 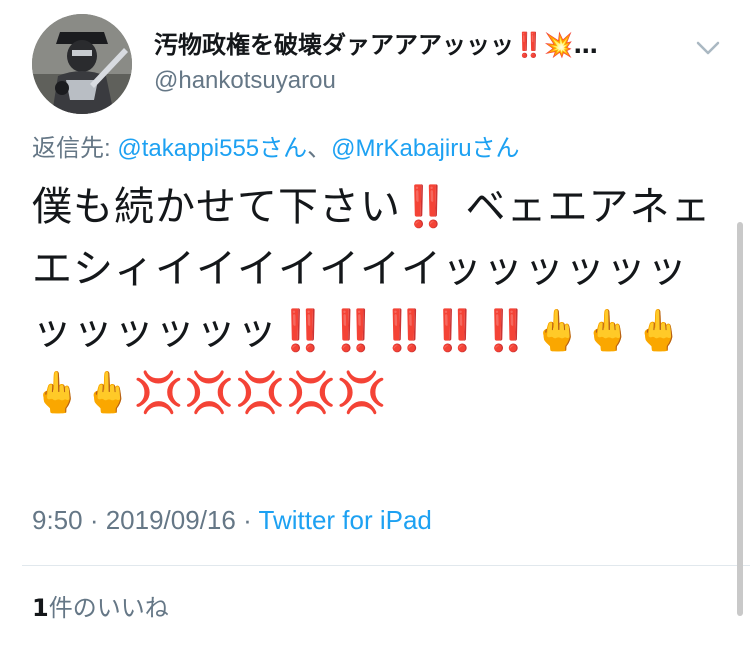 I want to click on likes-label: 件のいいね, so click(x=108, y=608).